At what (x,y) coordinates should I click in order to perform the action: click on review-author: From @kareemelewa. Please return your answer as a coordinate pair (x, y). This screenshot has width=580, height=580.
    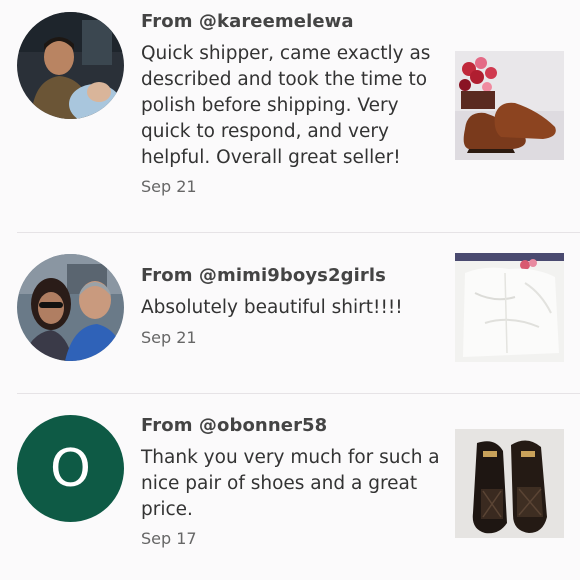
    Looking at the image, I should click on (247, 21).